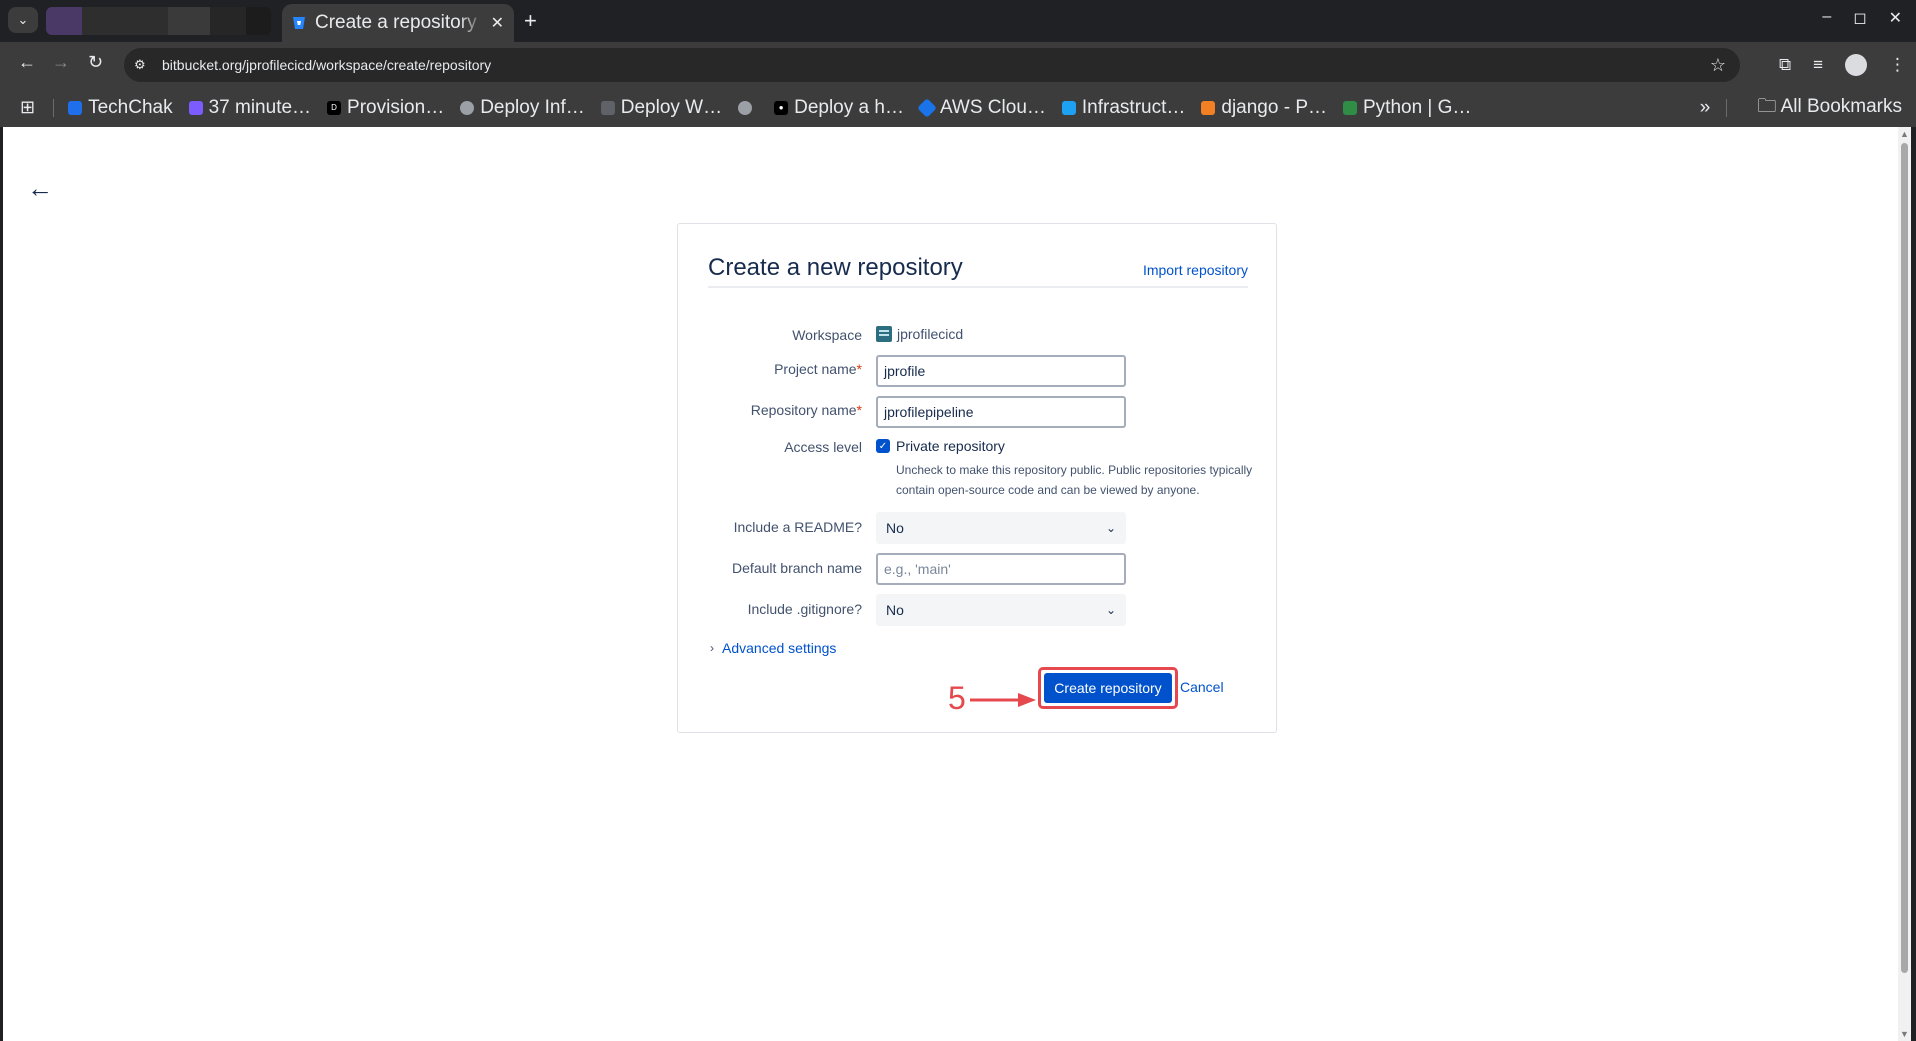 This screenshot has height=1041, width=1916. What do you see at coordinates (61, 62) in the screenshot?
I see `forward-icon: →` at bounding box center [61, 62].